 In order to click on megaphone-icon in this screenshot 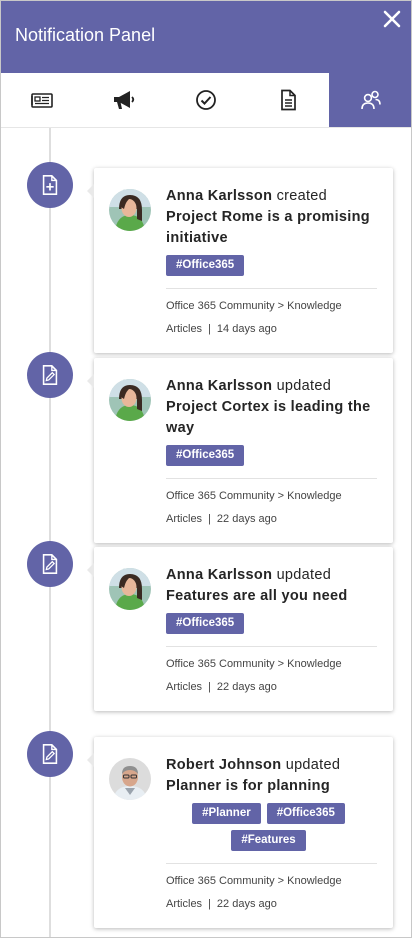, I will do `click(124, 100)`.